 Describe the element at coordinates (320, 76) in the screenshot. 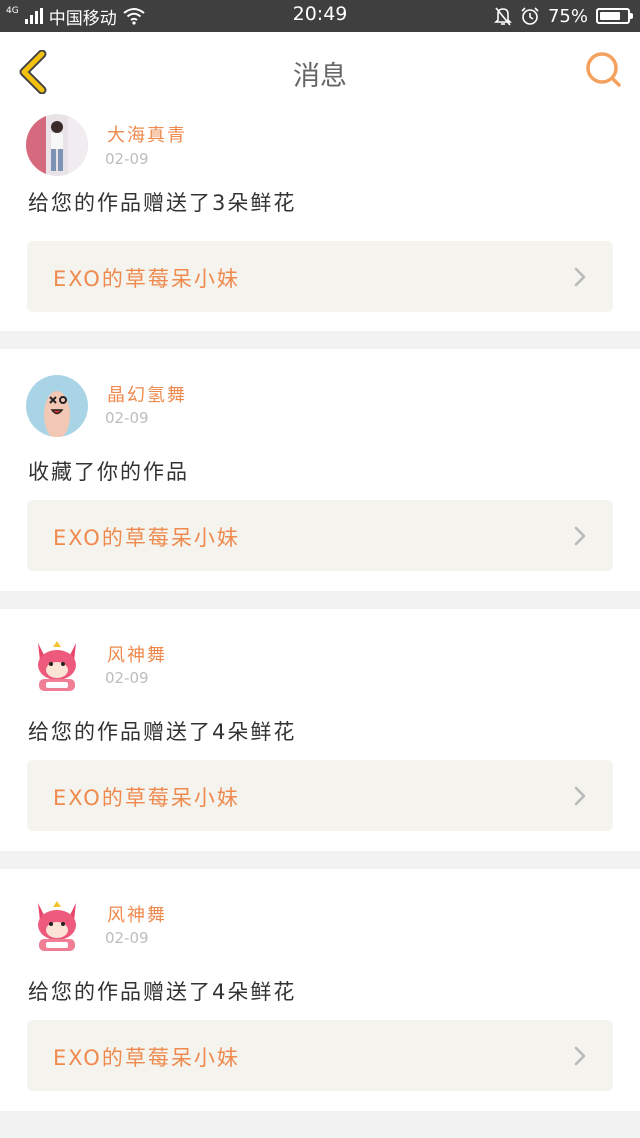

I see `page-title: 消息` at that location.